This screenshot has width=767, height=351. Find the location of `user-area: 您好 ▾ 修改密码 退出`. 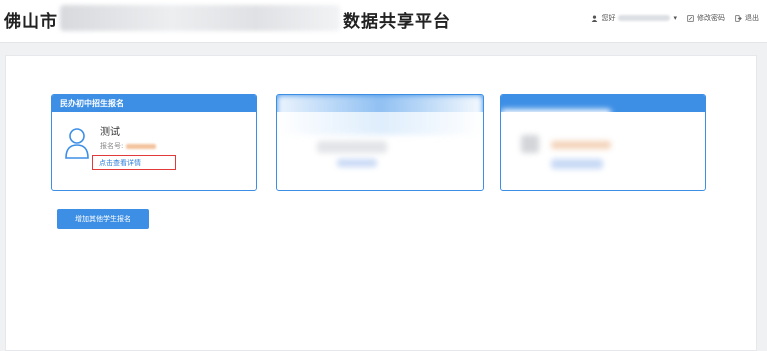

user-area: 您好 ▾ 修改密码 退出 is located at coordinates (675, 18).